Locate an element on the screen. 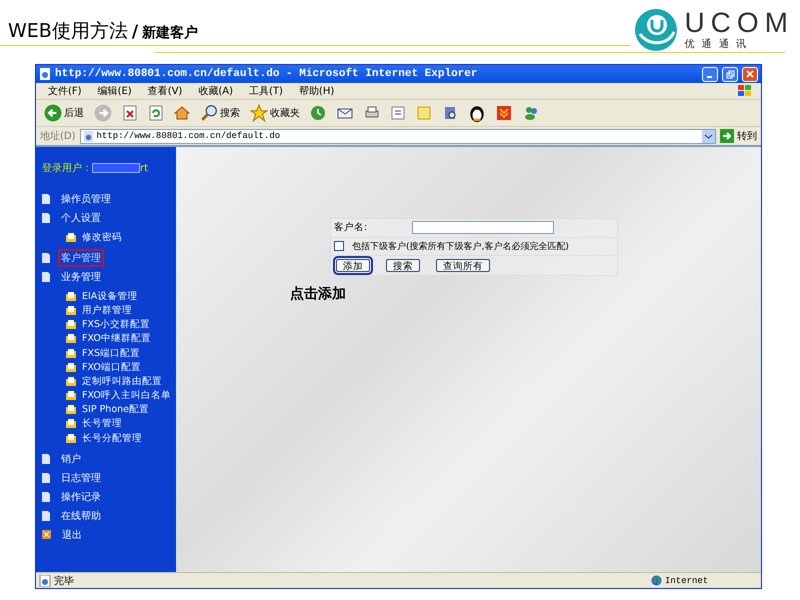 Image resolution: width=800 pixels, height=600 pixels. menu-item: 查看(V) is located at coordinates (165, 91).